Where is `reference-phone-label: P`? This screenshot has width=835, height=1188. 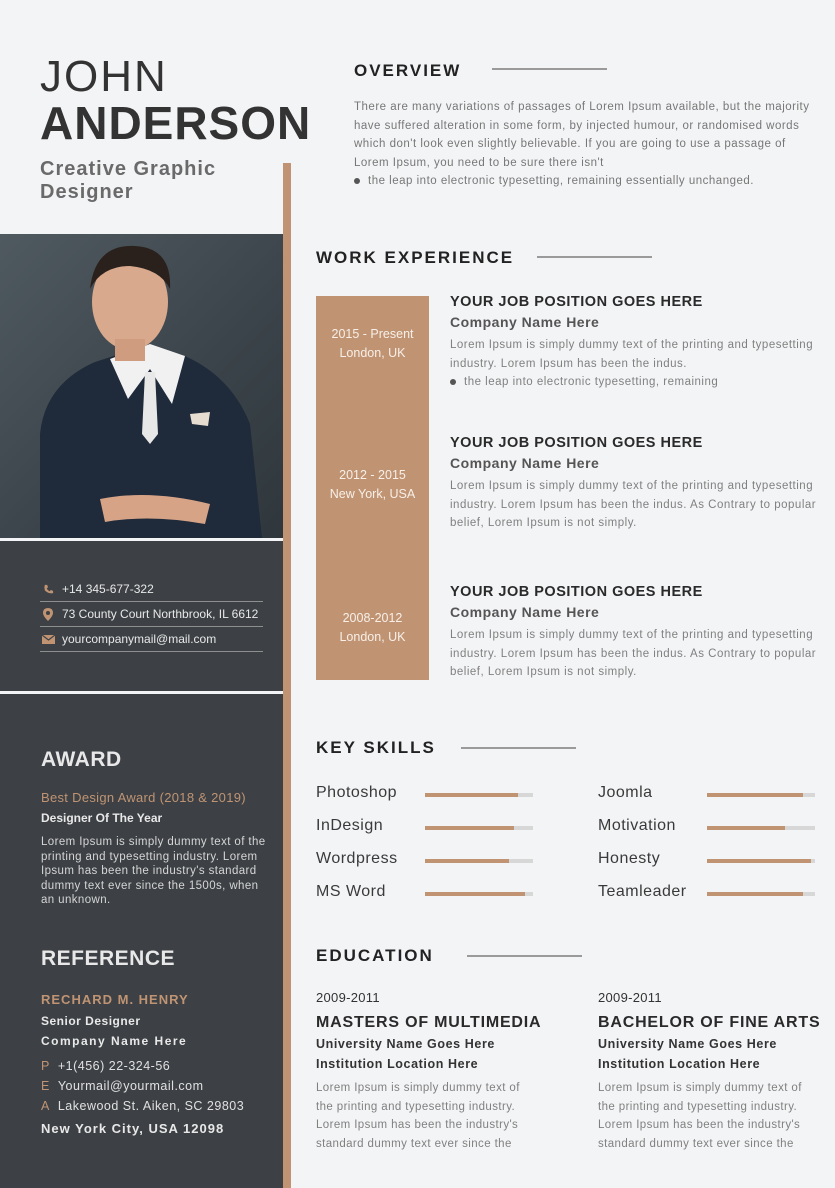
reference-phone-label: P is located at coordinates (45, 1066).